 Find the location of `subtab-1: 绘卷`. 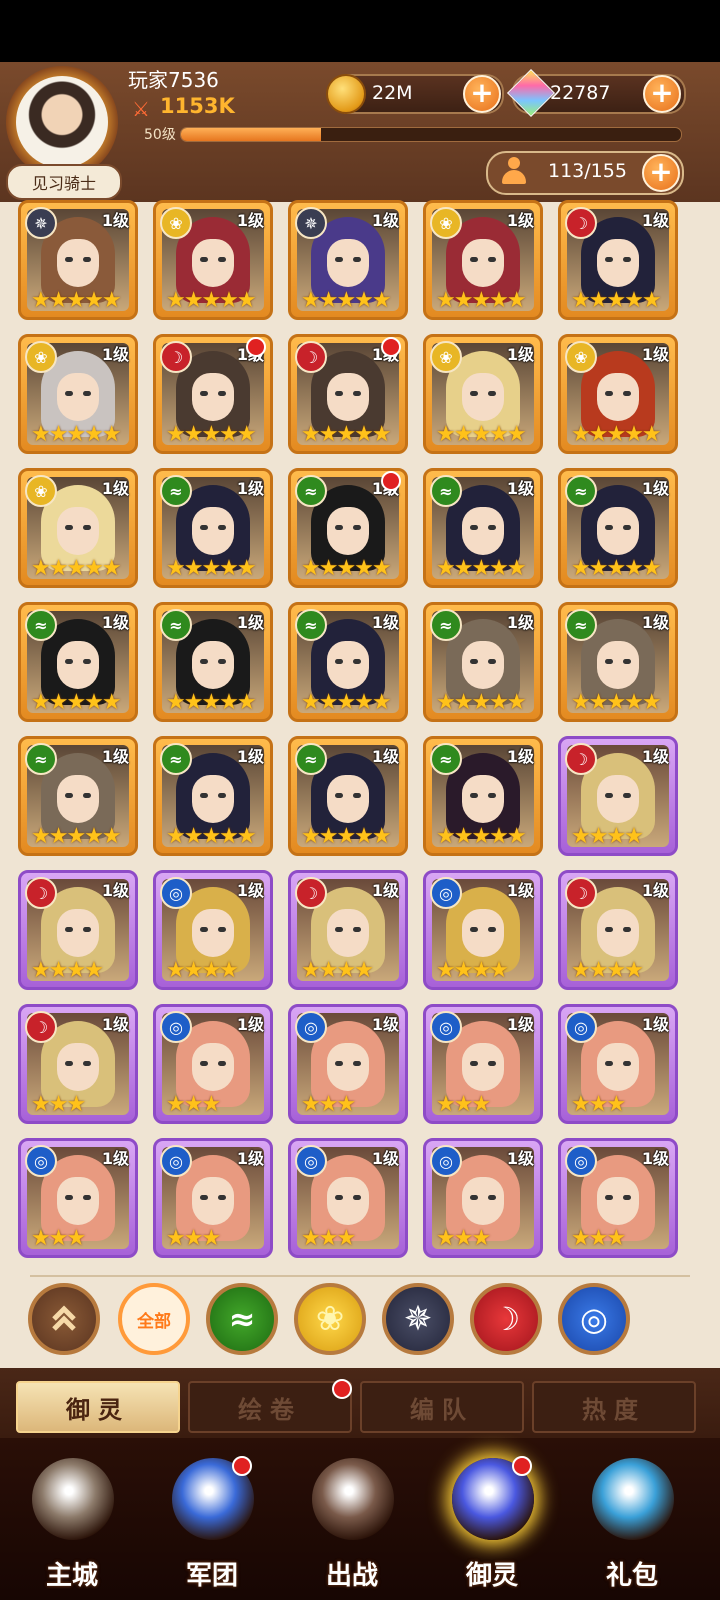

subtab-1: 绘卷 is located at coordinates (270, 1406).